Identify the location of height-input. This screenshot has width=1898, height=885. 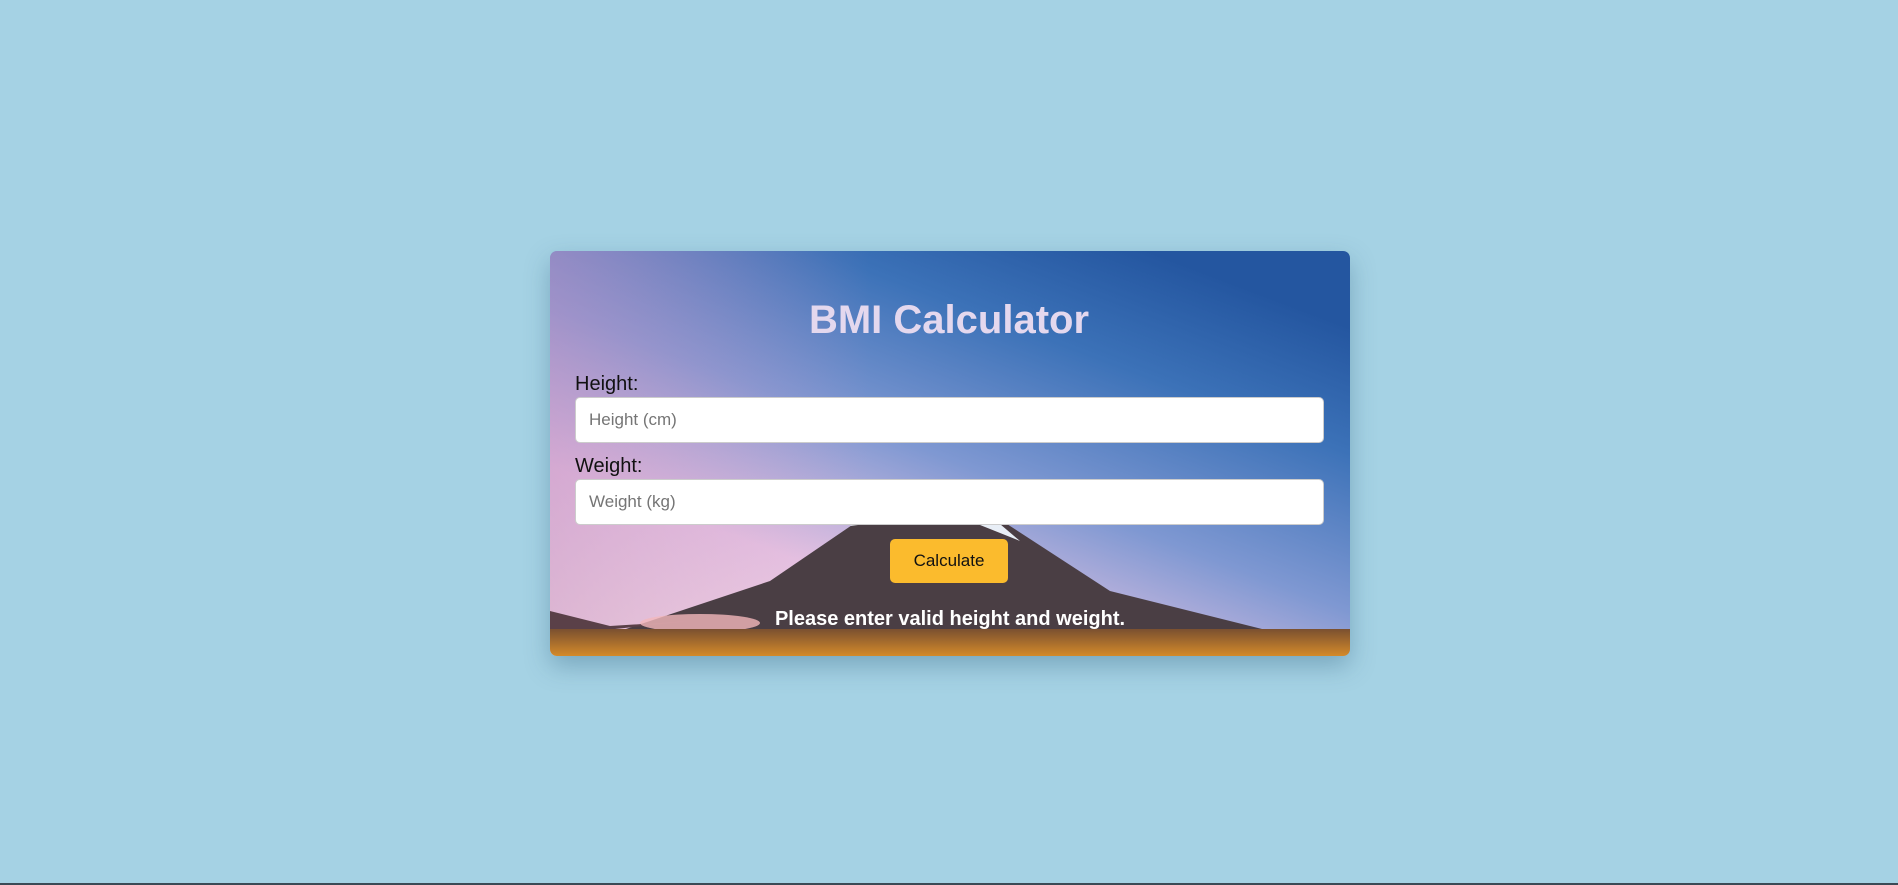
(949, 420).